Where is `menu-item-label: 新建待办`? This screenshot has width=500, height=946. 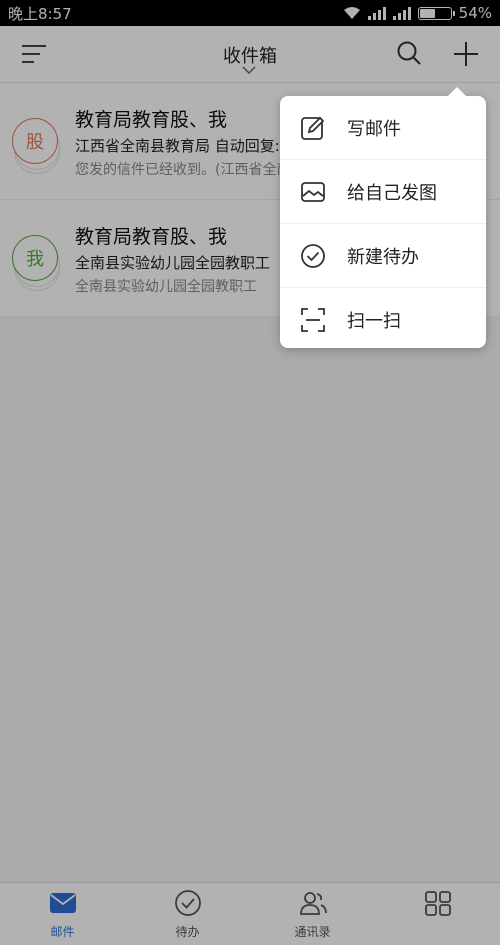 menu-item-label: 新建待办 is located at coordinates (383, 257).